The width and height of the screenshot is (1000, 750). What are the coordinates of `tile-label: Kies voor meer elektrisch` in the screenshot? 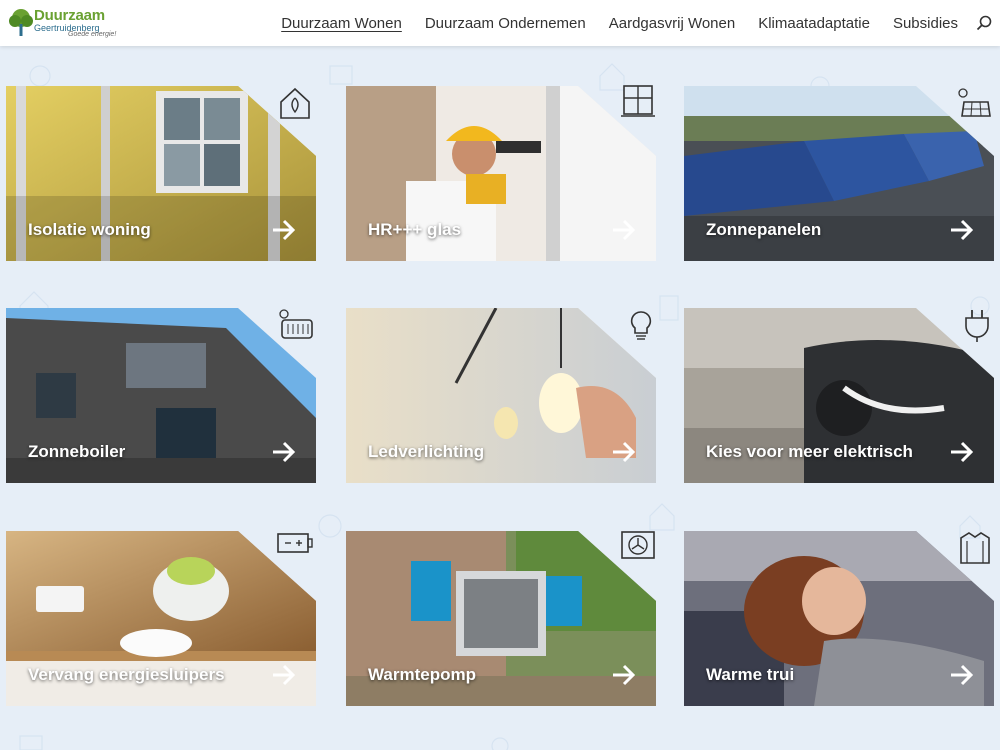 It's located at (809, 451).